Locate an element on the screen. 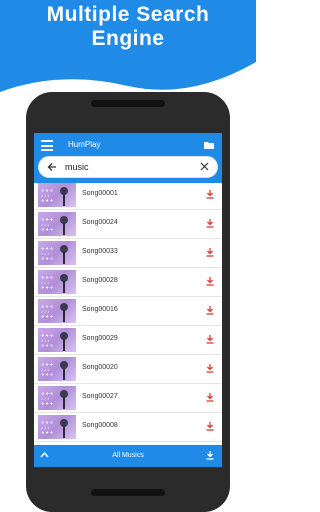 The width and height of the screenshot is (320, 512). search-input is located at coordinates (130, 167).